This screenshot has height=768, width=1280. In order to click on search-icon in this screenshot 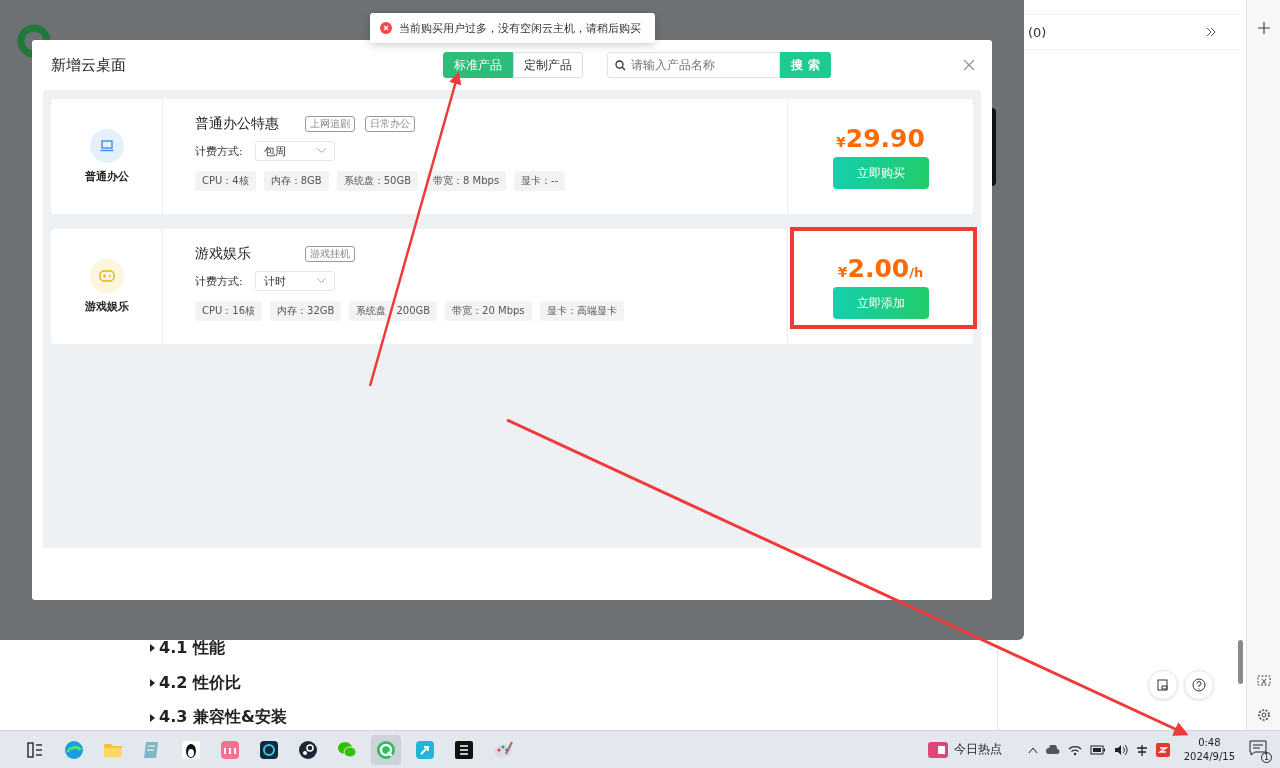, I will do `click(620, 65)`.